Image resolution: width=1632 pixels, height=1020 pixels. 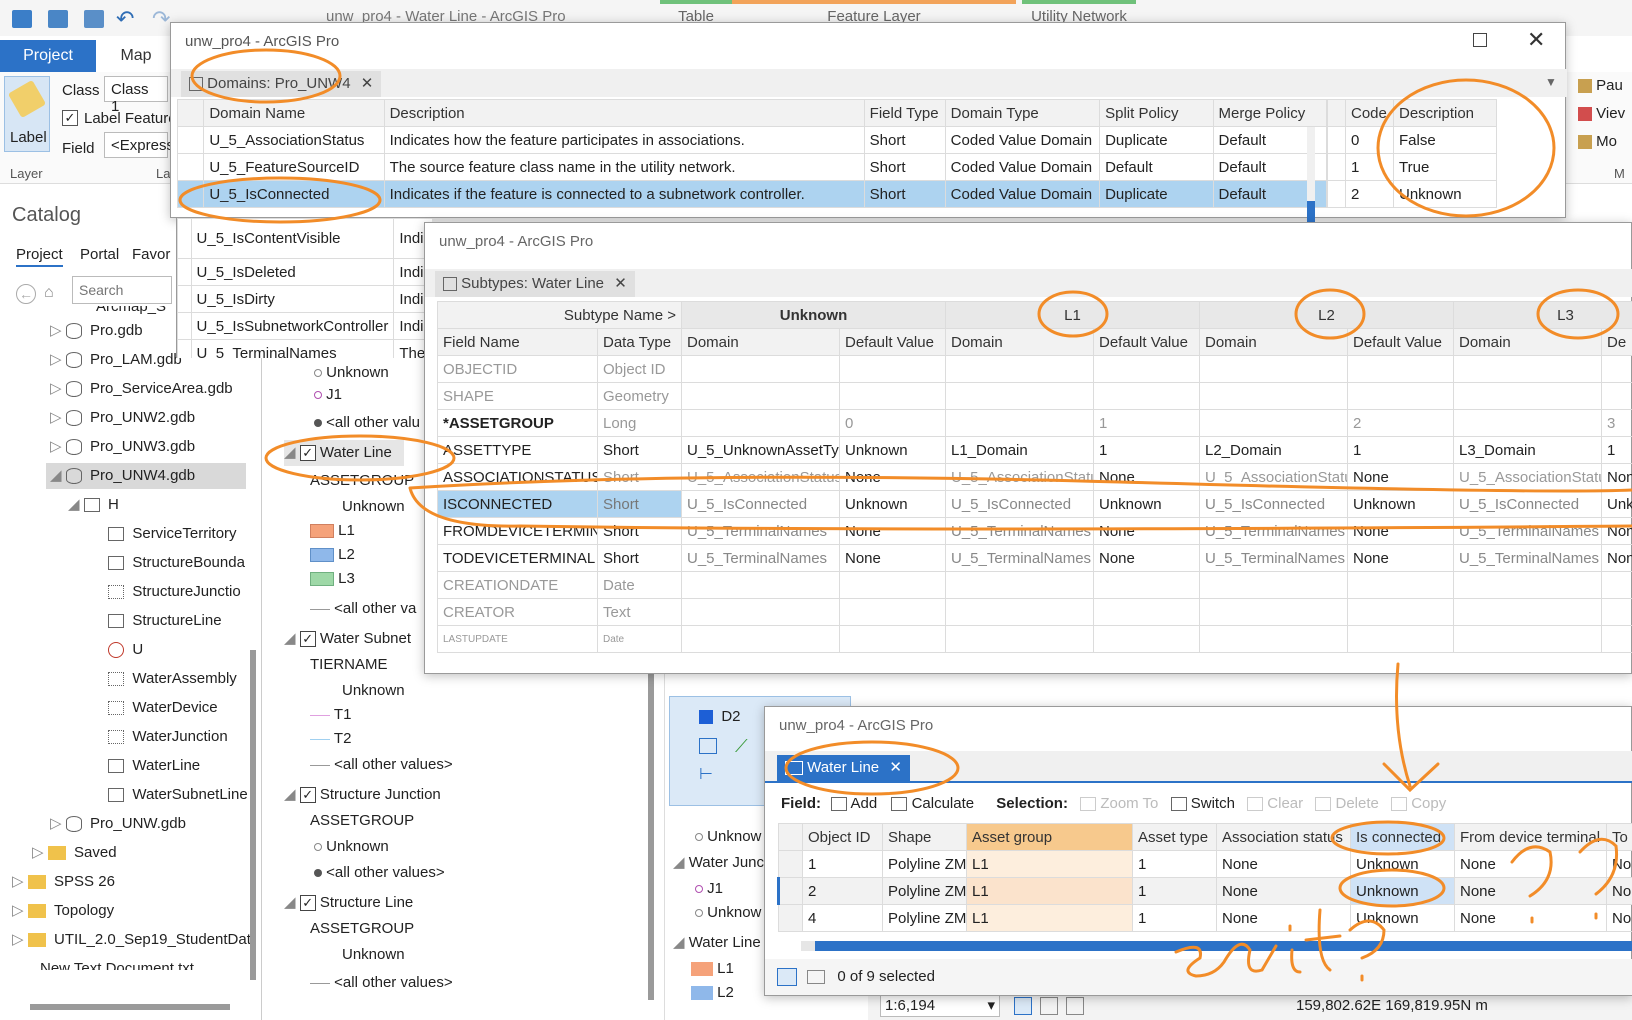 What do you see at coordinates (347, 639) in the screenshot?
I see `layer-water-subnet: ◢ ✓ Water Subnet` at bounding box center [347, 639].